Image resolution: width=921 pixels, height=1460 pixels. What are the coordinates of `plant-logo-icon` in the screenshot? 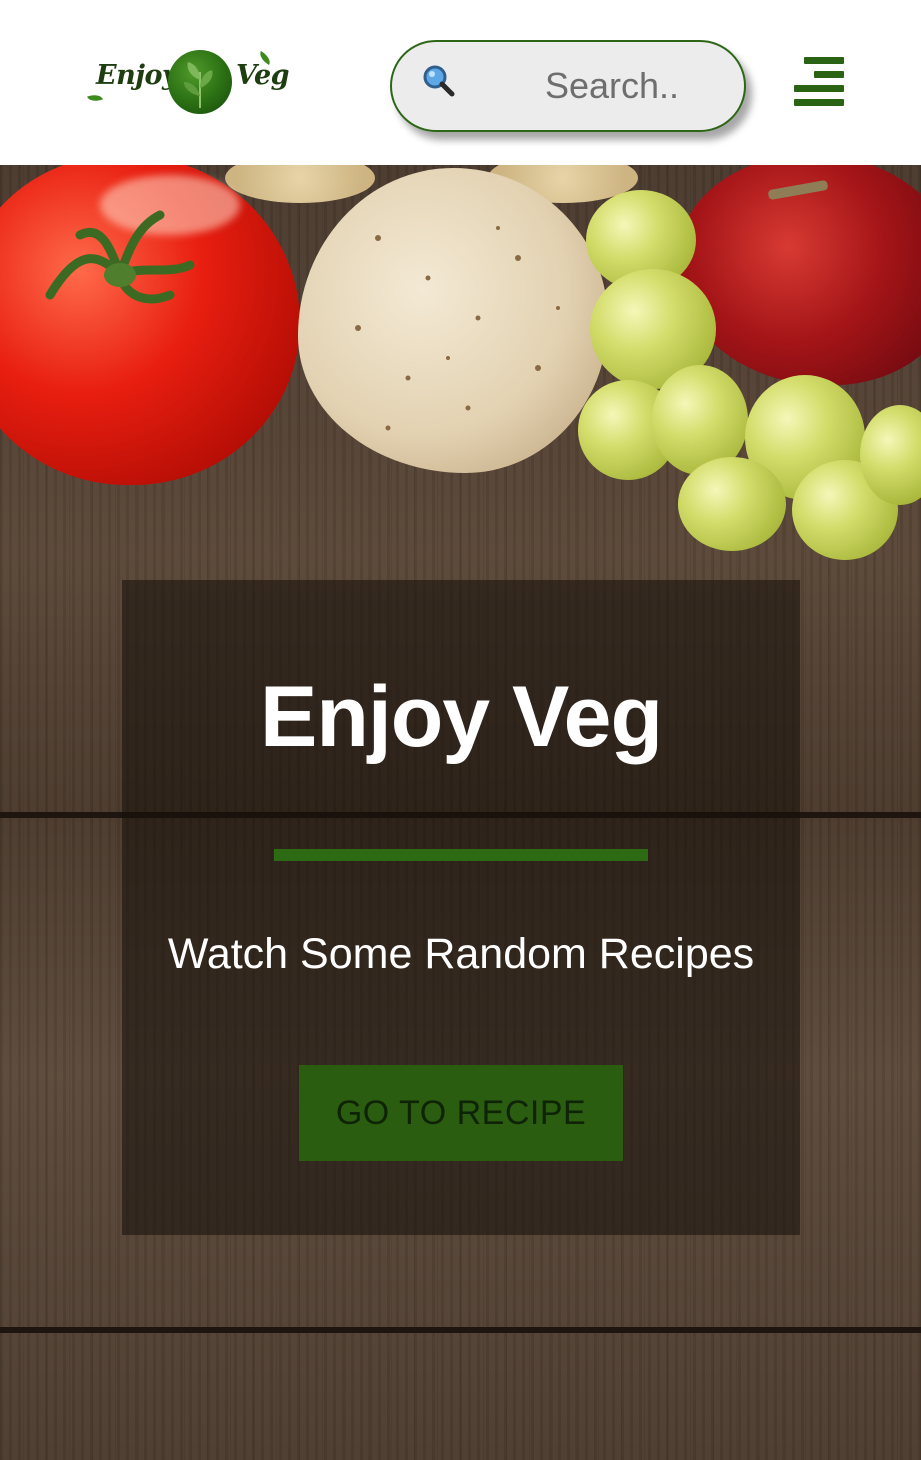 It's located at (200, 82).